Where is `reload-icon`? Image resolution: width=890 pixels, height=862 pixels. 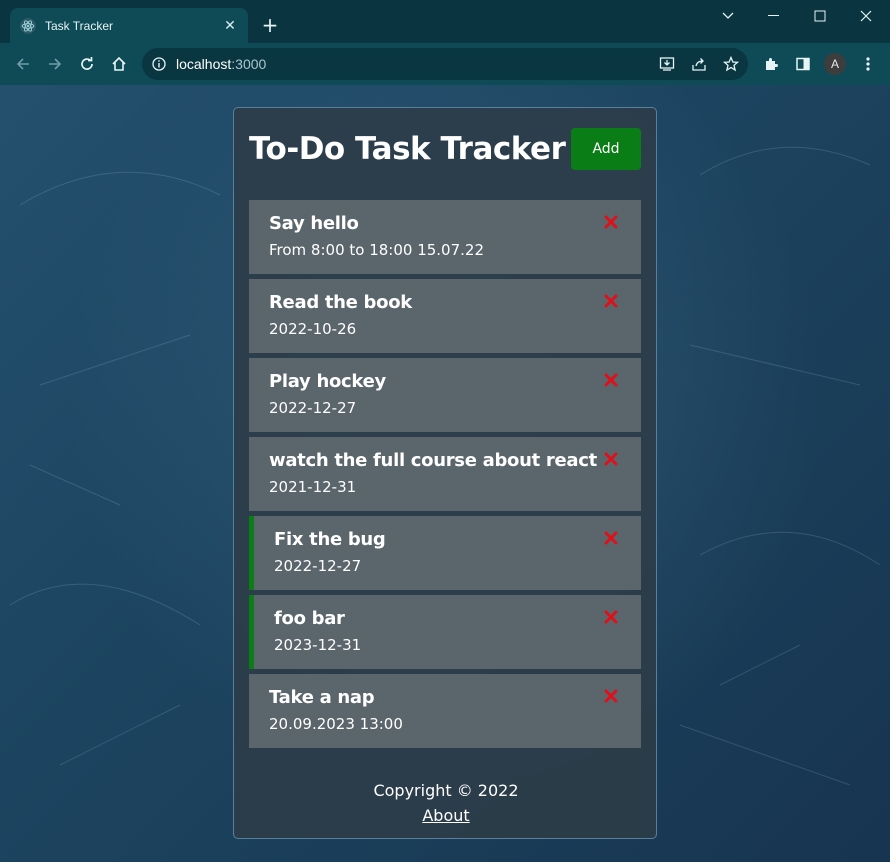
reload-icon is located at coordinates (87, 64).